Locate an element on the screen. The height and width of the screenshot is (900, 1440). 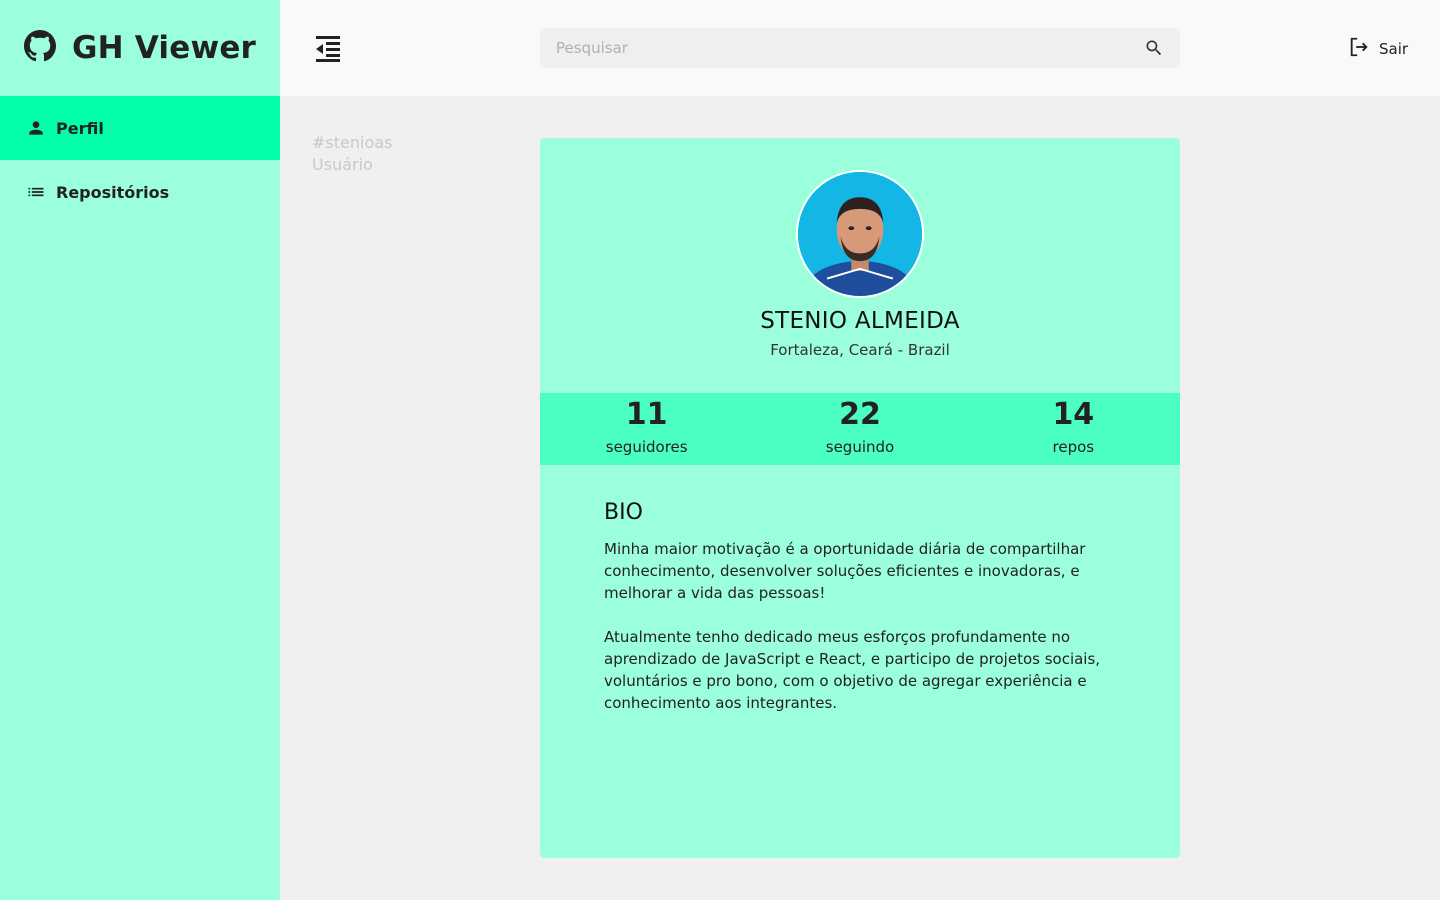
sidebar-item-label: Repositórios is located at coordinates (113, 192).